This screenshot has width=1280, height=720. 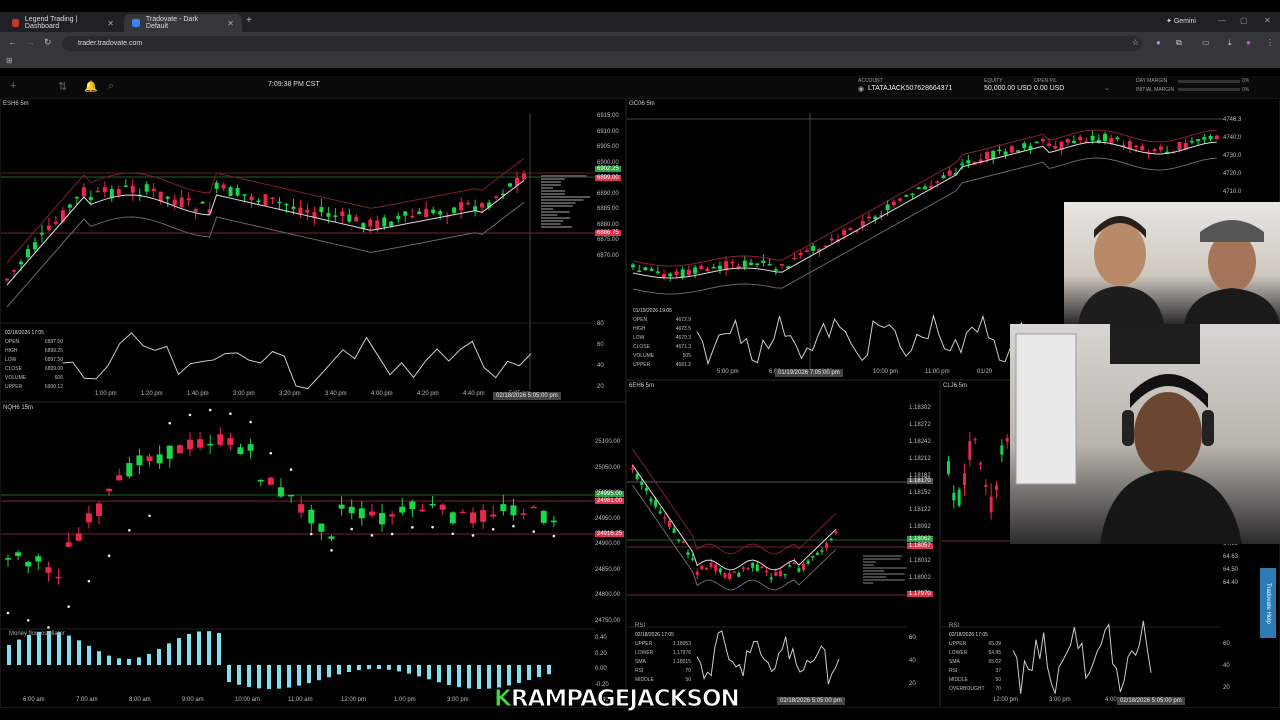 What do you see at coordinates (110, 43) in the screenshot?
I see `url-text: trader.tradovate.com` at bounding box center [110, 43].